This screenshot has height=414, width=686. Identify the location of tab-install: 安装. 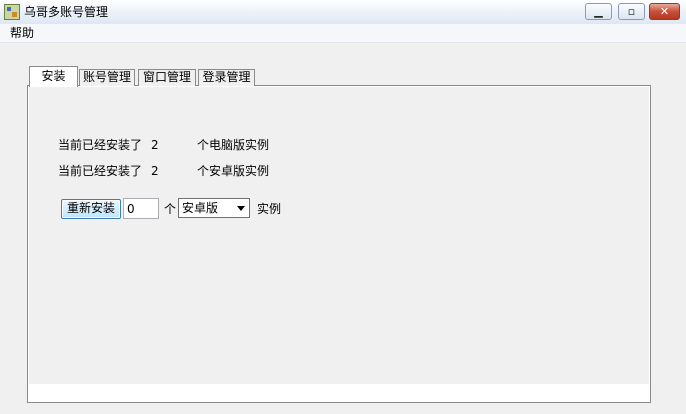
(53, 76).